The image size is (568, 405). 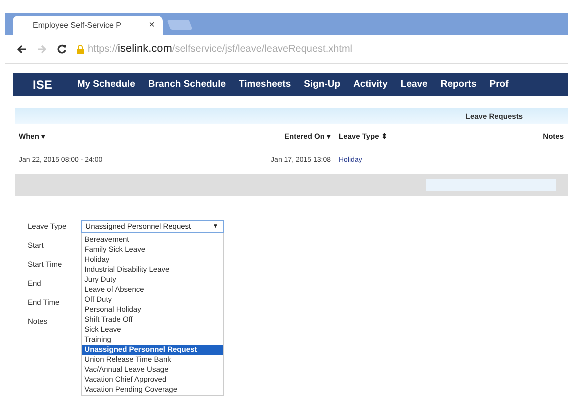 I want to click on reload-icon, so click(x=62, y=49).